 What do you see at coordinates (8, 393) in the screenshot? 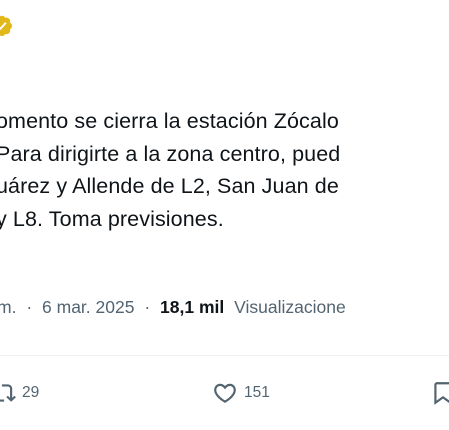
I see `retweet-icon` at bounding box center [8, 393].